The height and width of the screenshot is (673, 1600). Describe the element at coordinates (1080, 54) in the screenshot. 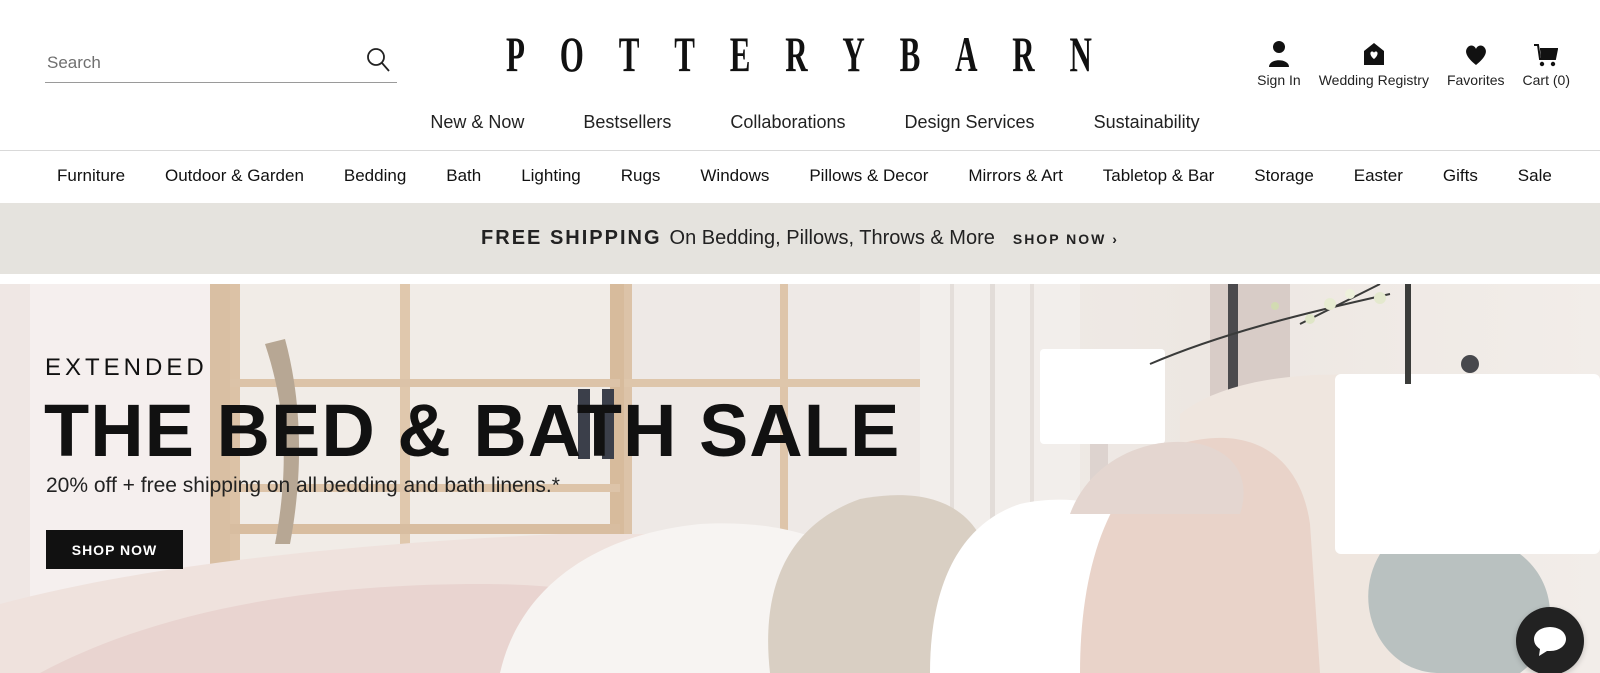

I see `logo-letter: N` at that location.